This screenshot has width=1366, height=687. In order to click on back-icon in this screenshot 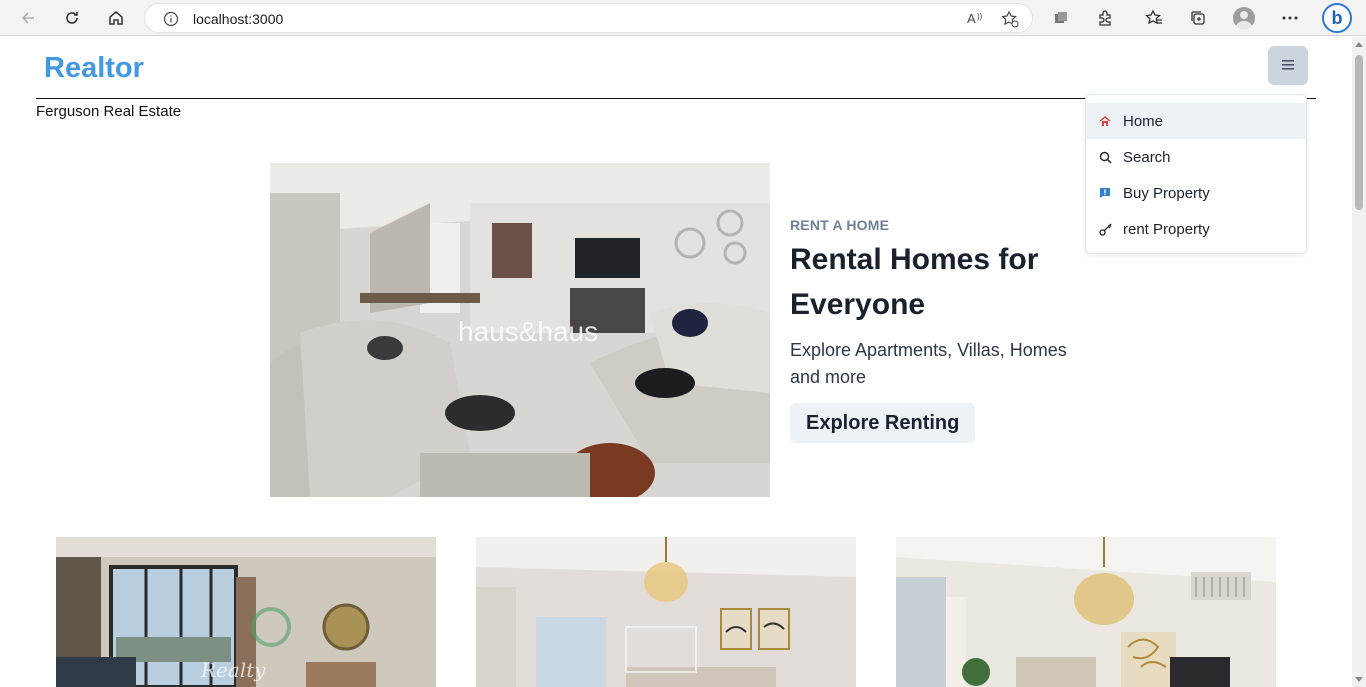, I will do `click(28, 18)`.